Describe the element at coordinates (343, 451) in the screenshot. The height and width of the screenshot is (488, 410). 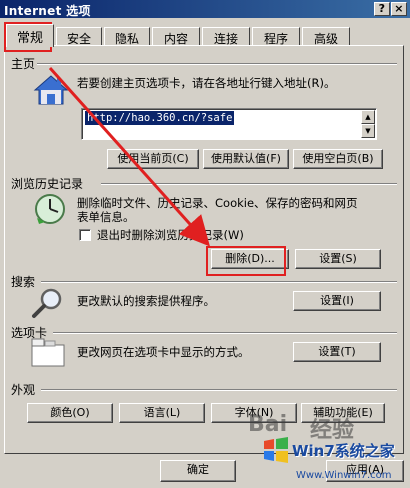
I see `watermark-site-logo: Win7系统之家` at that location.